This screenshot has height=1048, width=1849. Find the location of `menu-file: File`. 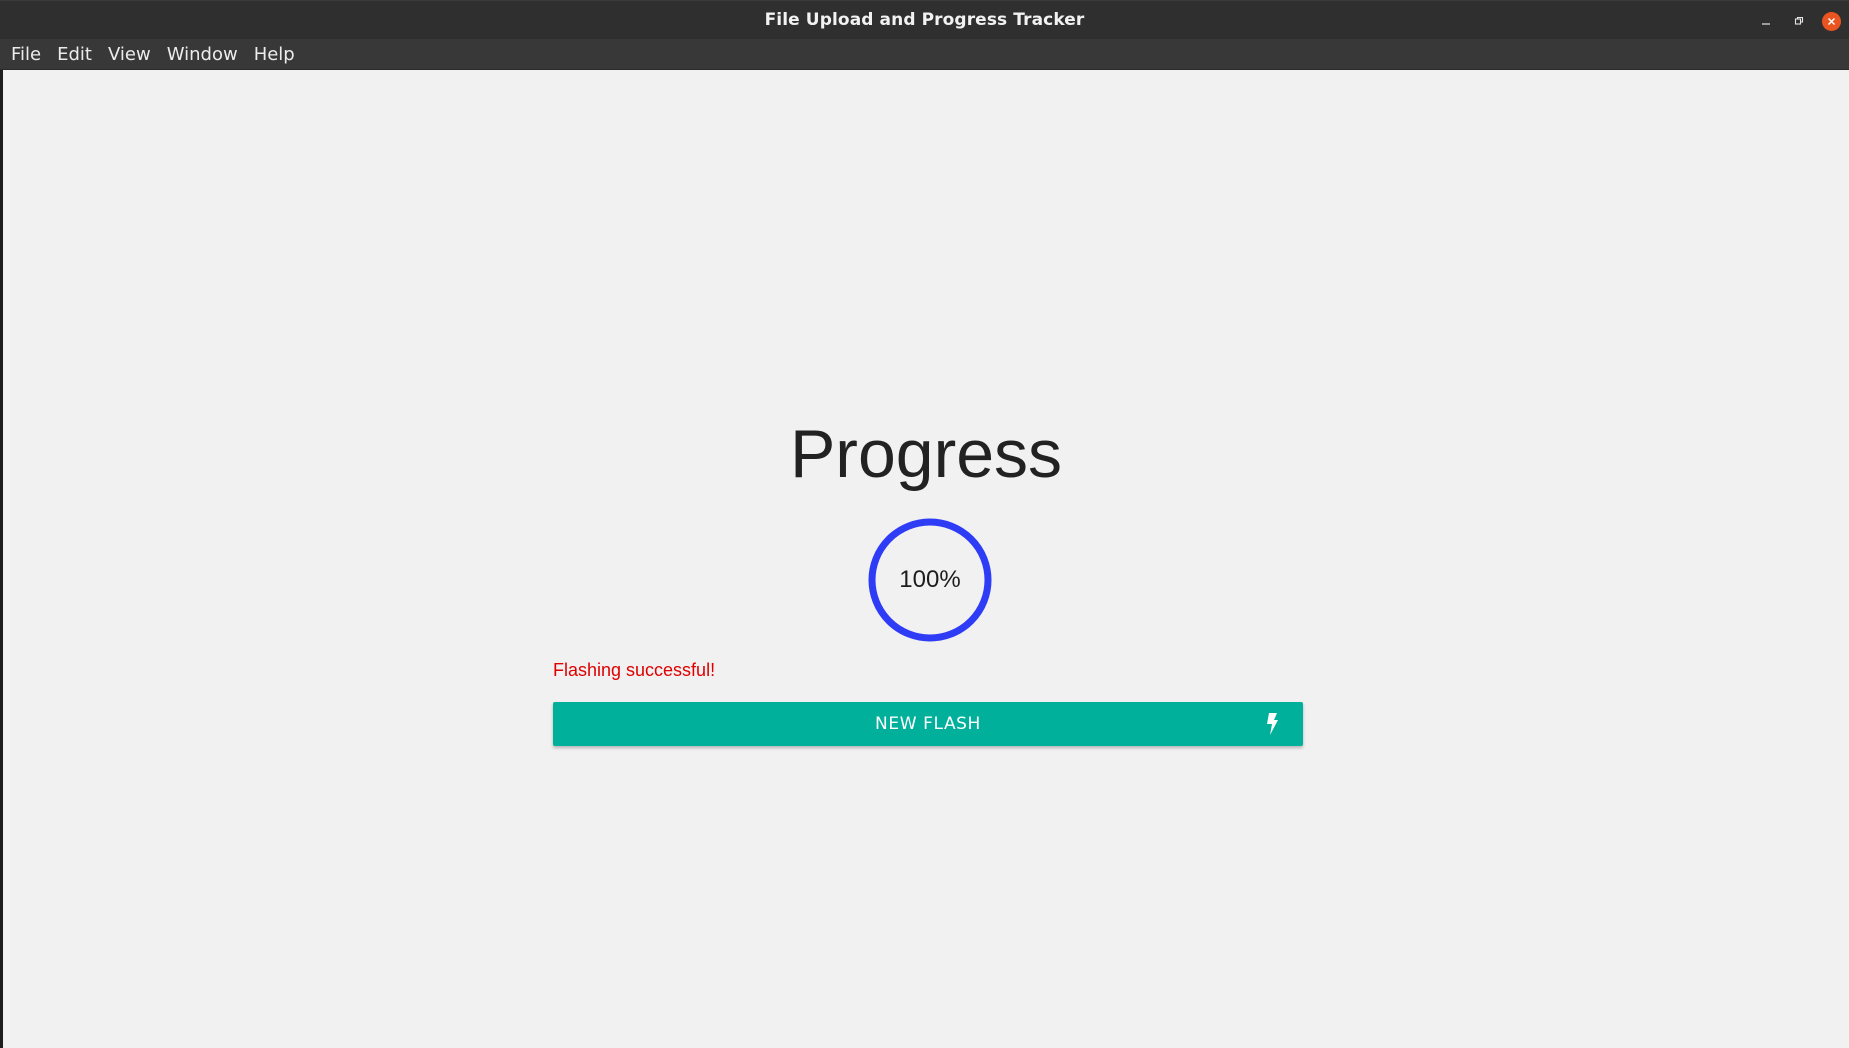

menu-file: File is located at coordinates (26, 54).